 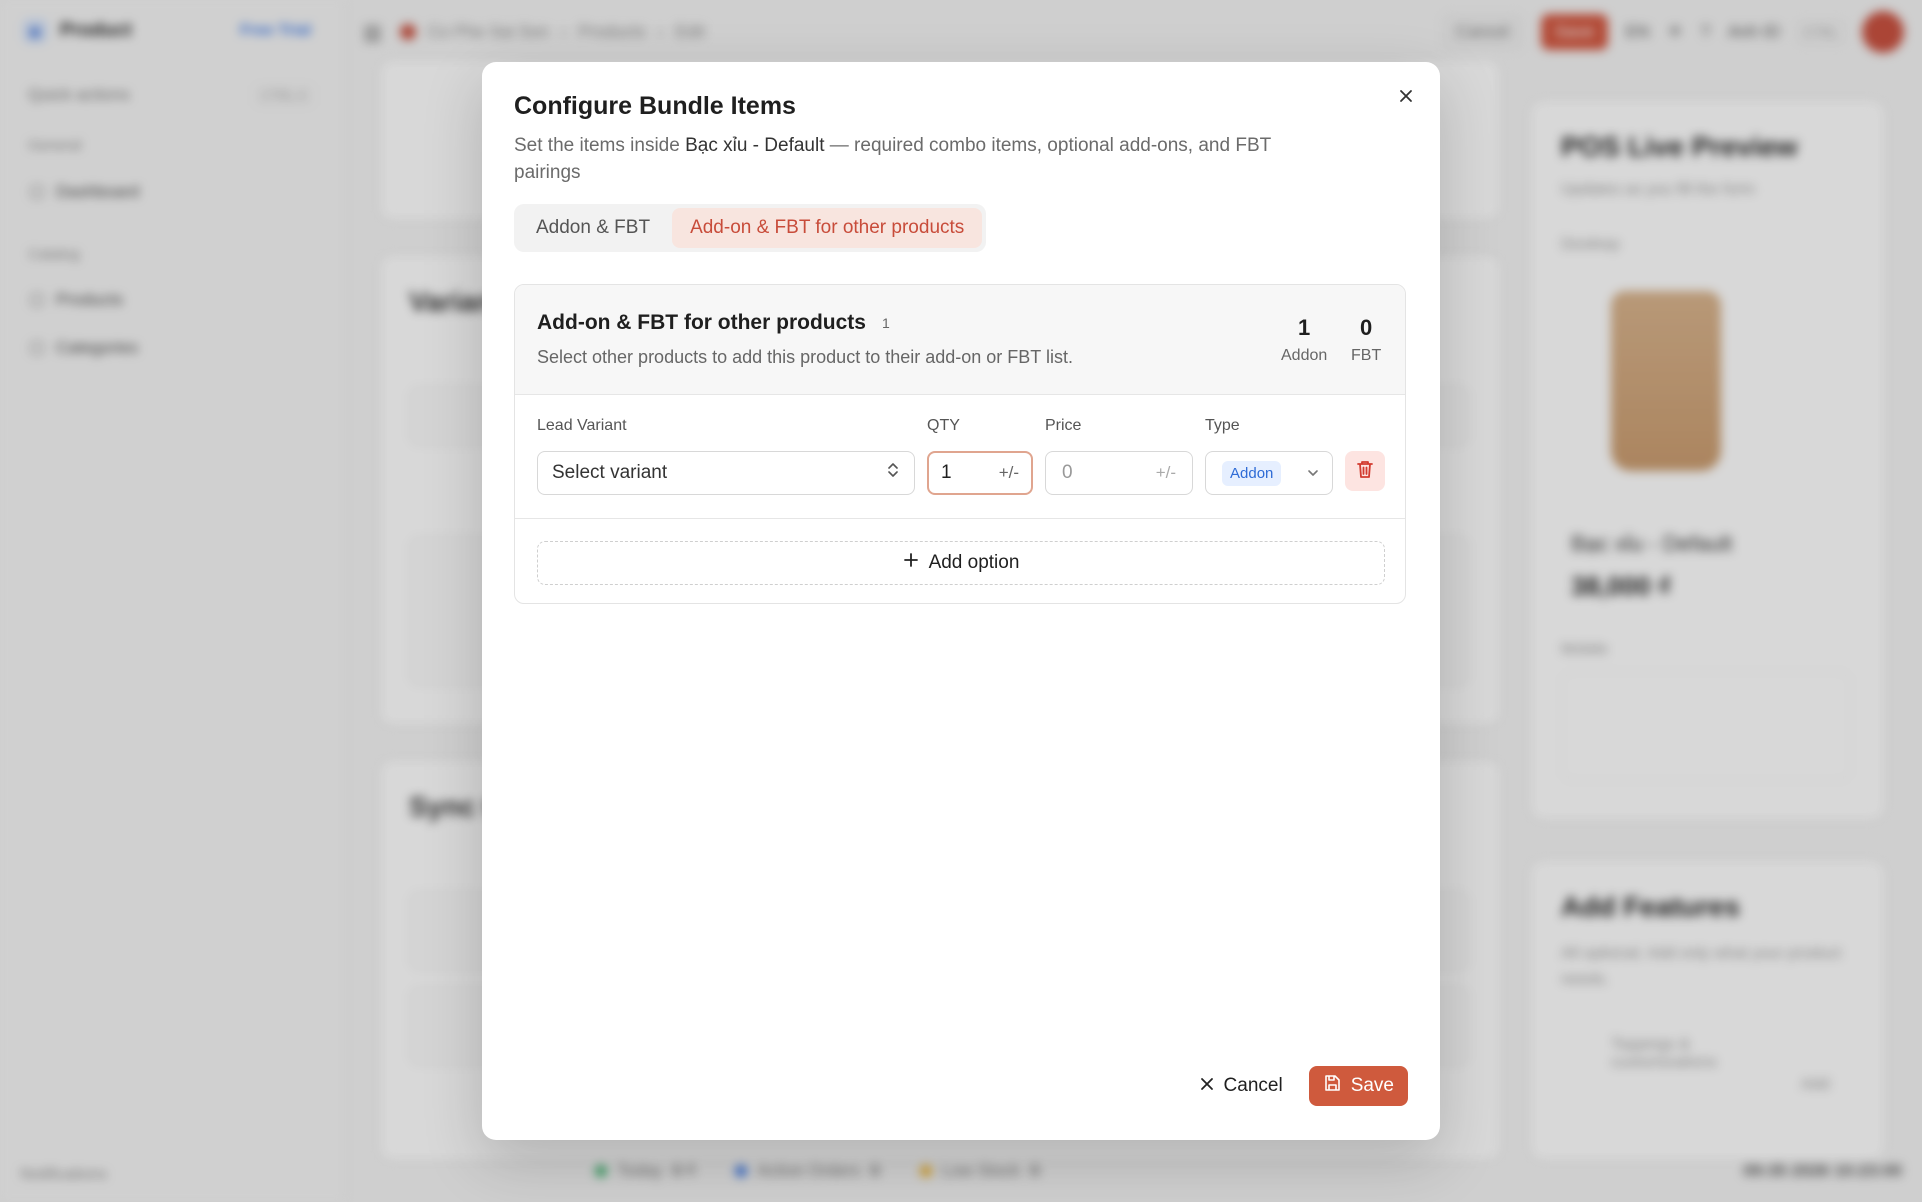 I want to click on add-option-label: Add option, so click(x=974, y=562).